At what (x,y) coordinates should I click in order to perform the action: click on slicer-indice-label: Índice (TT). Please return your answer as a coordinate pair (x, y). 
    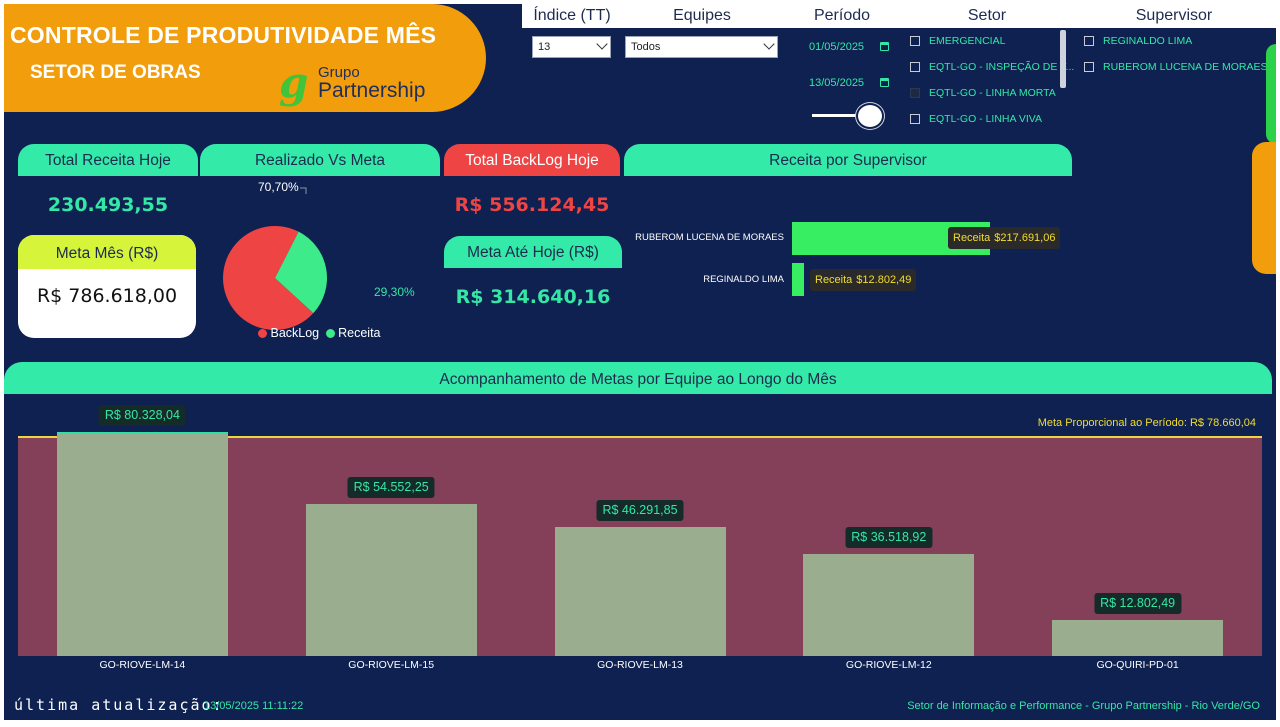
    Looking at the image, I should click on (572, 16).